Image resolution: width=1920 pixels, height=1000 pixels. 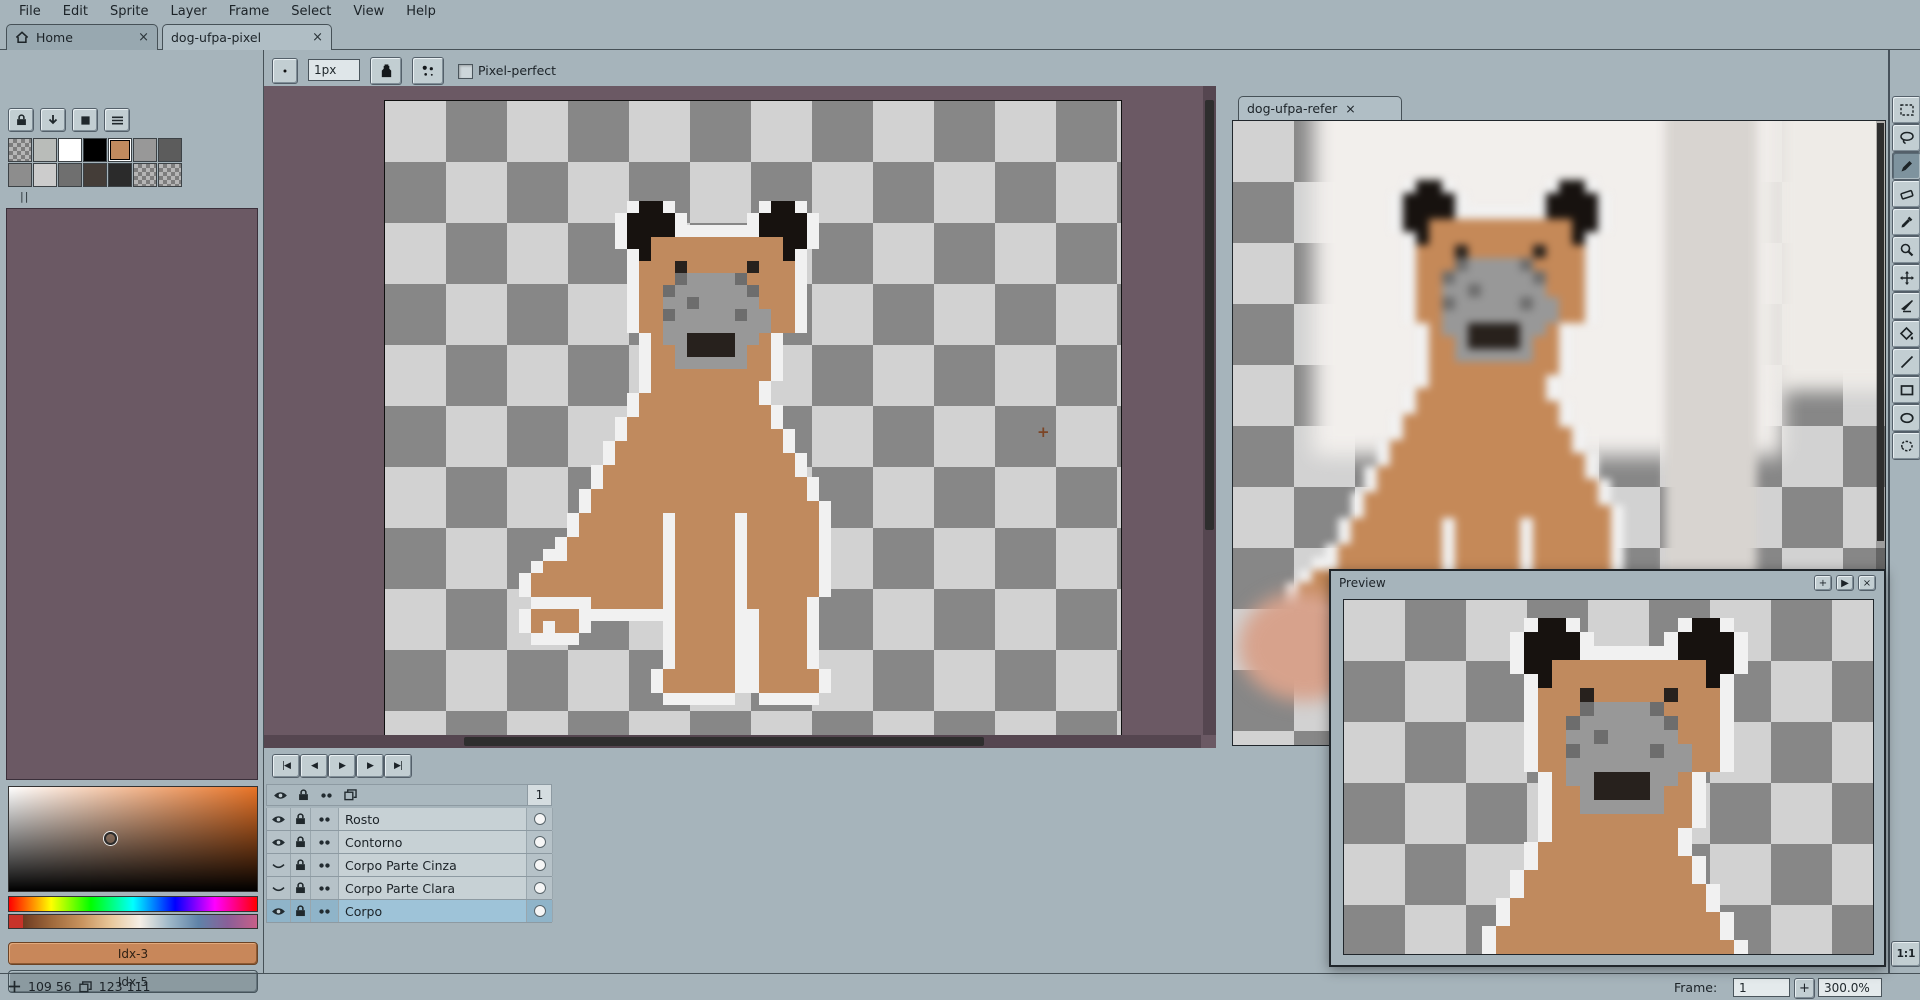 I want to click on tab-sprite: dog-ufpa-pixel ×, so click(x=247, y=37).